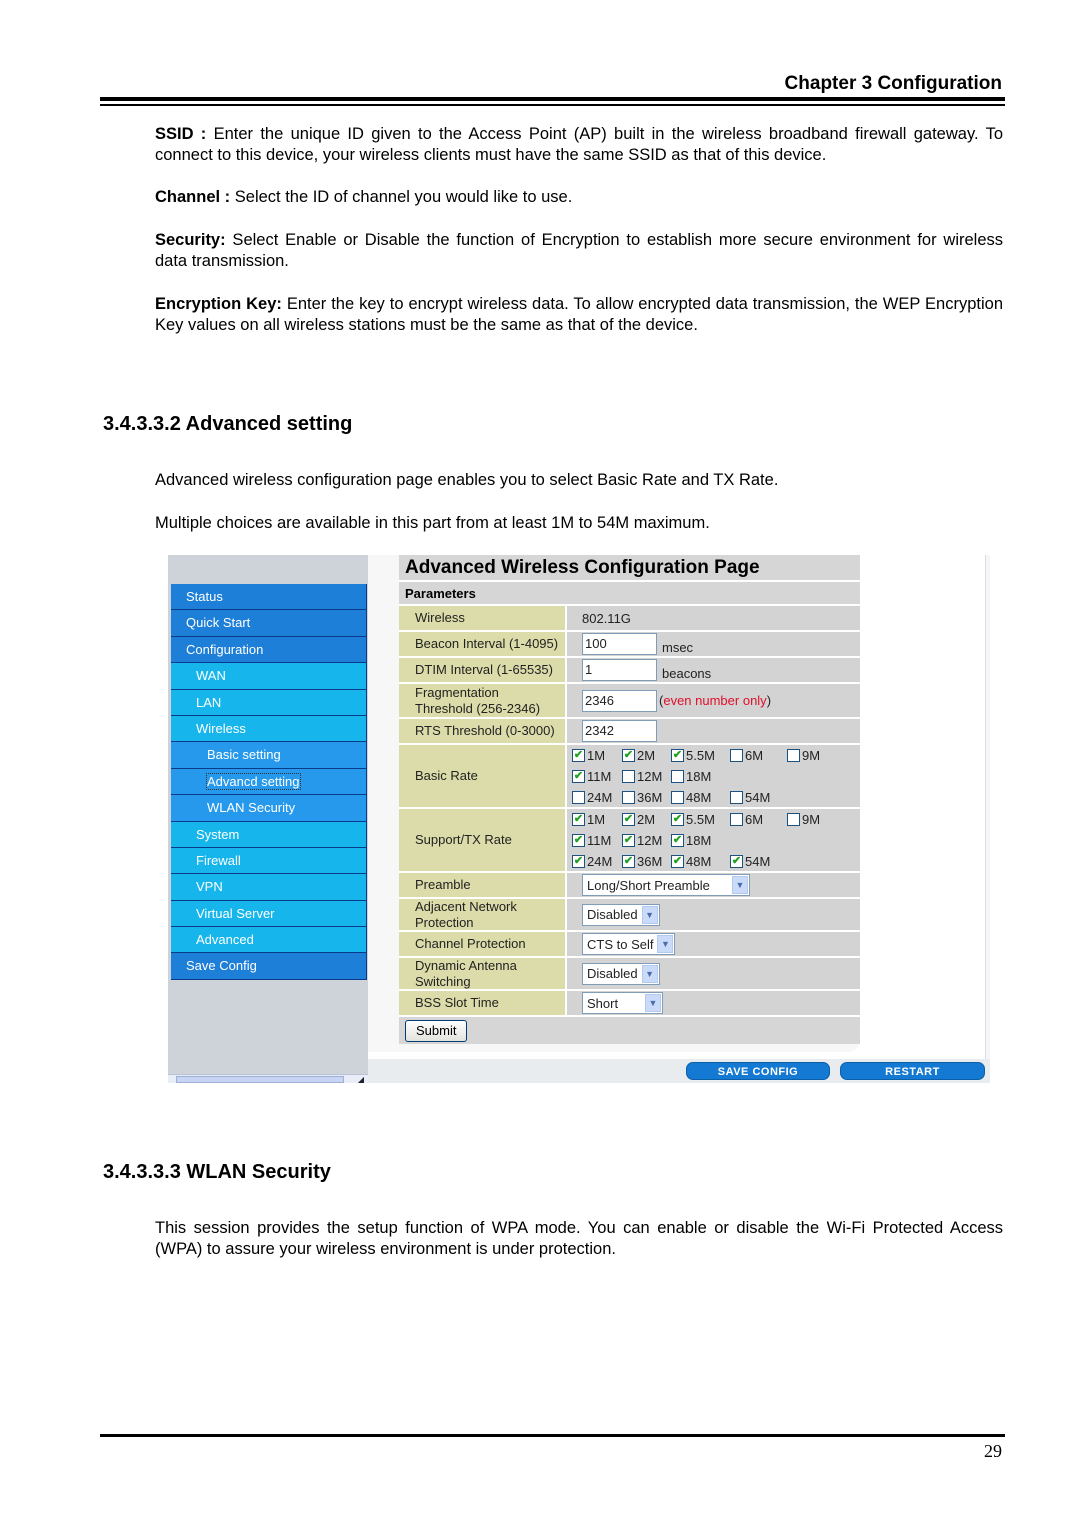  What do you see at coordinates (698, 776) in the screenshot?
I see `rate-checkbox-18m: 18M` at bounding box center [698, 776].